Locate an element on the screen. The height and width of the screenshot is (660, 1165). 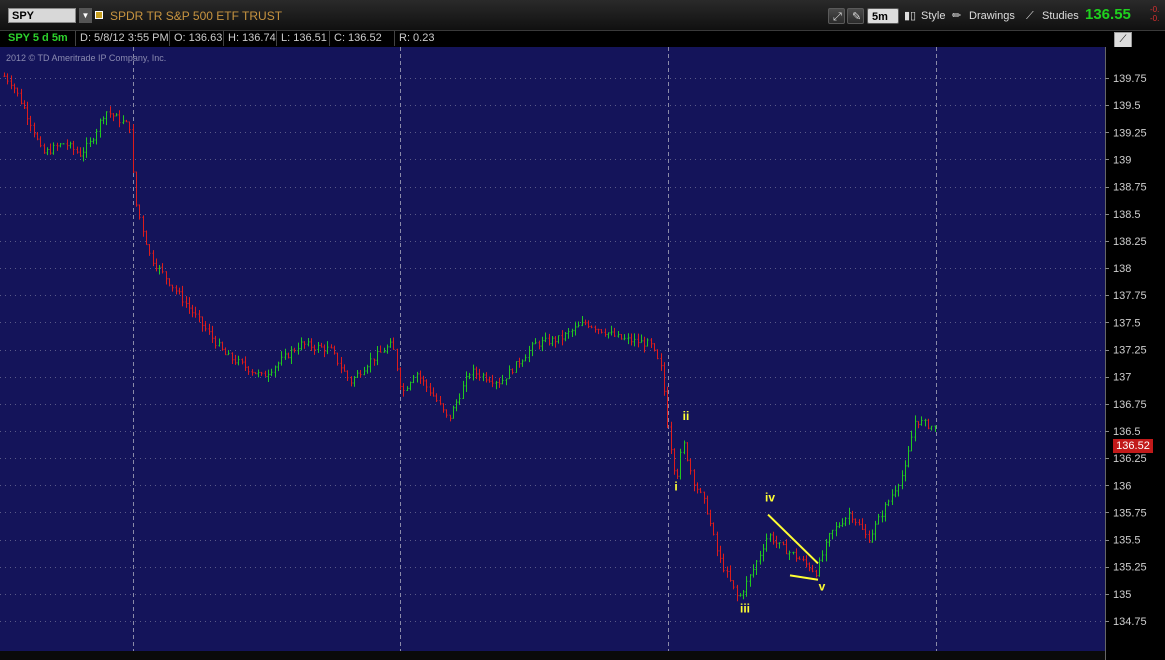
last-price-tag: 136.52 is located at coordinates (1133, 446).